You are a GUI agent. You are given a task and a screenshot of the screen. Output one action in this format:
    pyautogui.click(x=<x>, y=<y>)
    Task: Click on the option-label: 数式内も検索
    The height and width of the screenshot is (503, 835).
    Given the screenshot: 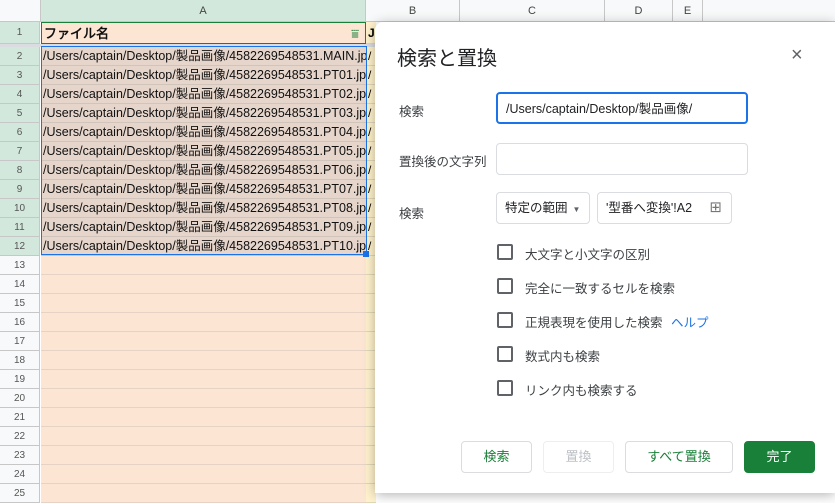 What is the action you would take?
    pyautogui.click(x=563, y=357)
    